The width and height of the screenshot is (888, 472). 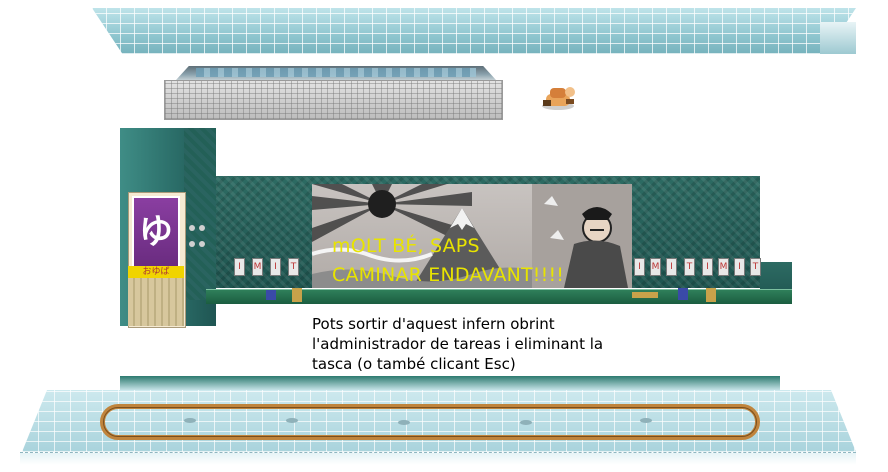 I want to click on noren-glyph: ゆ, so click(x=156, y=232).